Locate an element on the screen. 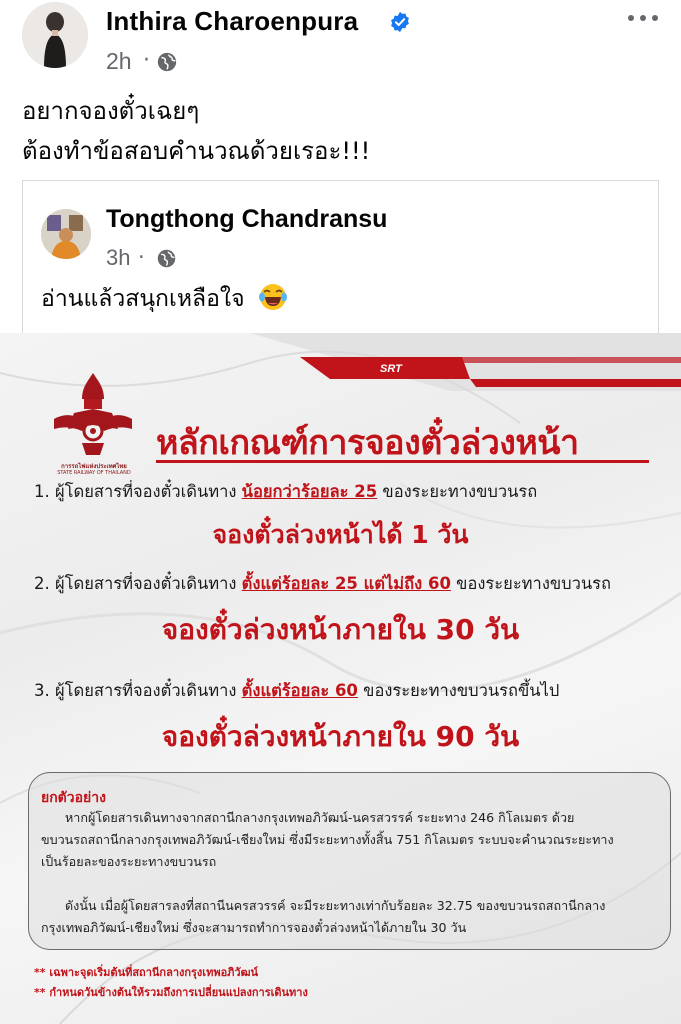 Image resolution: width=681 pixels, height=1024 pixels. rule-2-prefix: 2. ผู้โดยสารที่จองตั๋วเดินทาง is located at coordinates (138, 583).